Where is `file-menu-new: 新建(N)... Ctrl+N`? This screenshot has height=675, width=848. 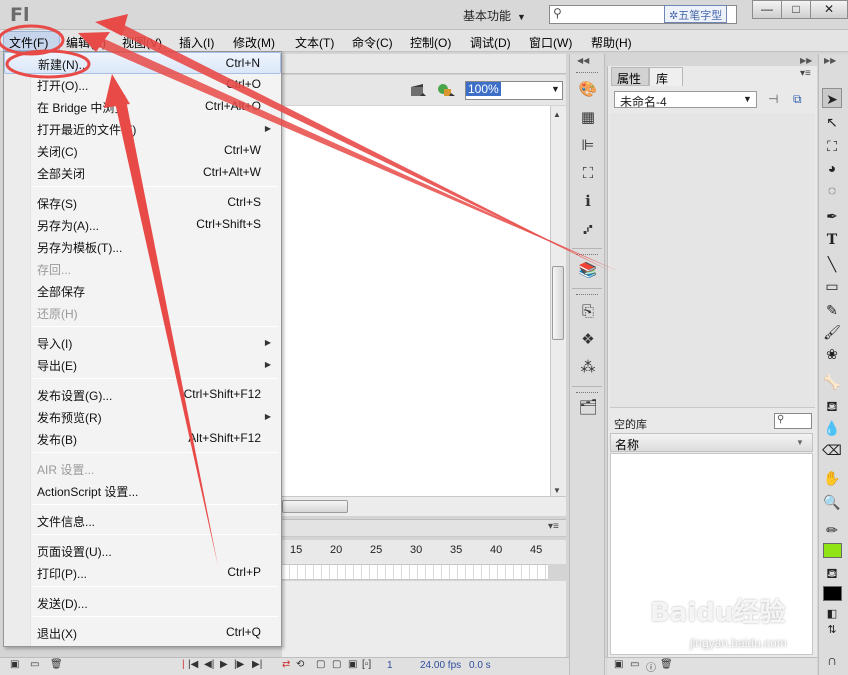
file-menu-new: 新建(N)... Ctrl+N is located at coordinates (142, 63).